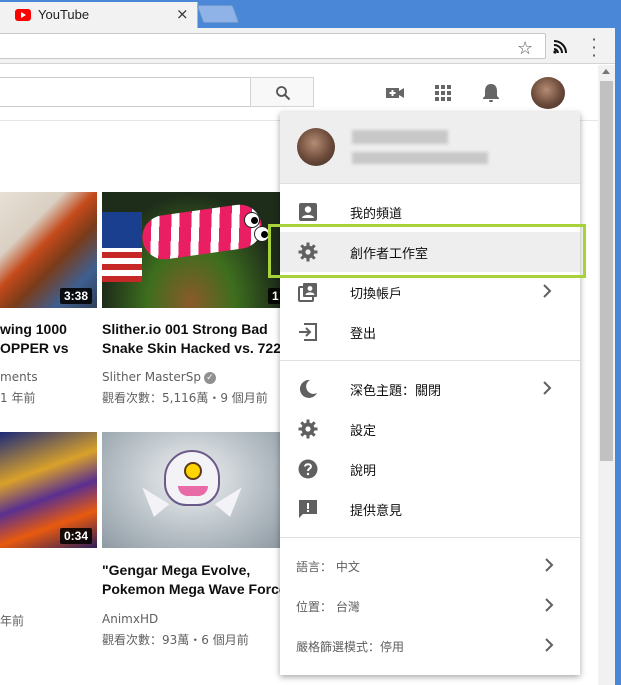 The height and width of the screenshot is (685, 621). What do you see at coordinates (396, 391) in the screenshot?
I see `menu-item-label: 深色主題：關閉` at bounding box center [396, 391].